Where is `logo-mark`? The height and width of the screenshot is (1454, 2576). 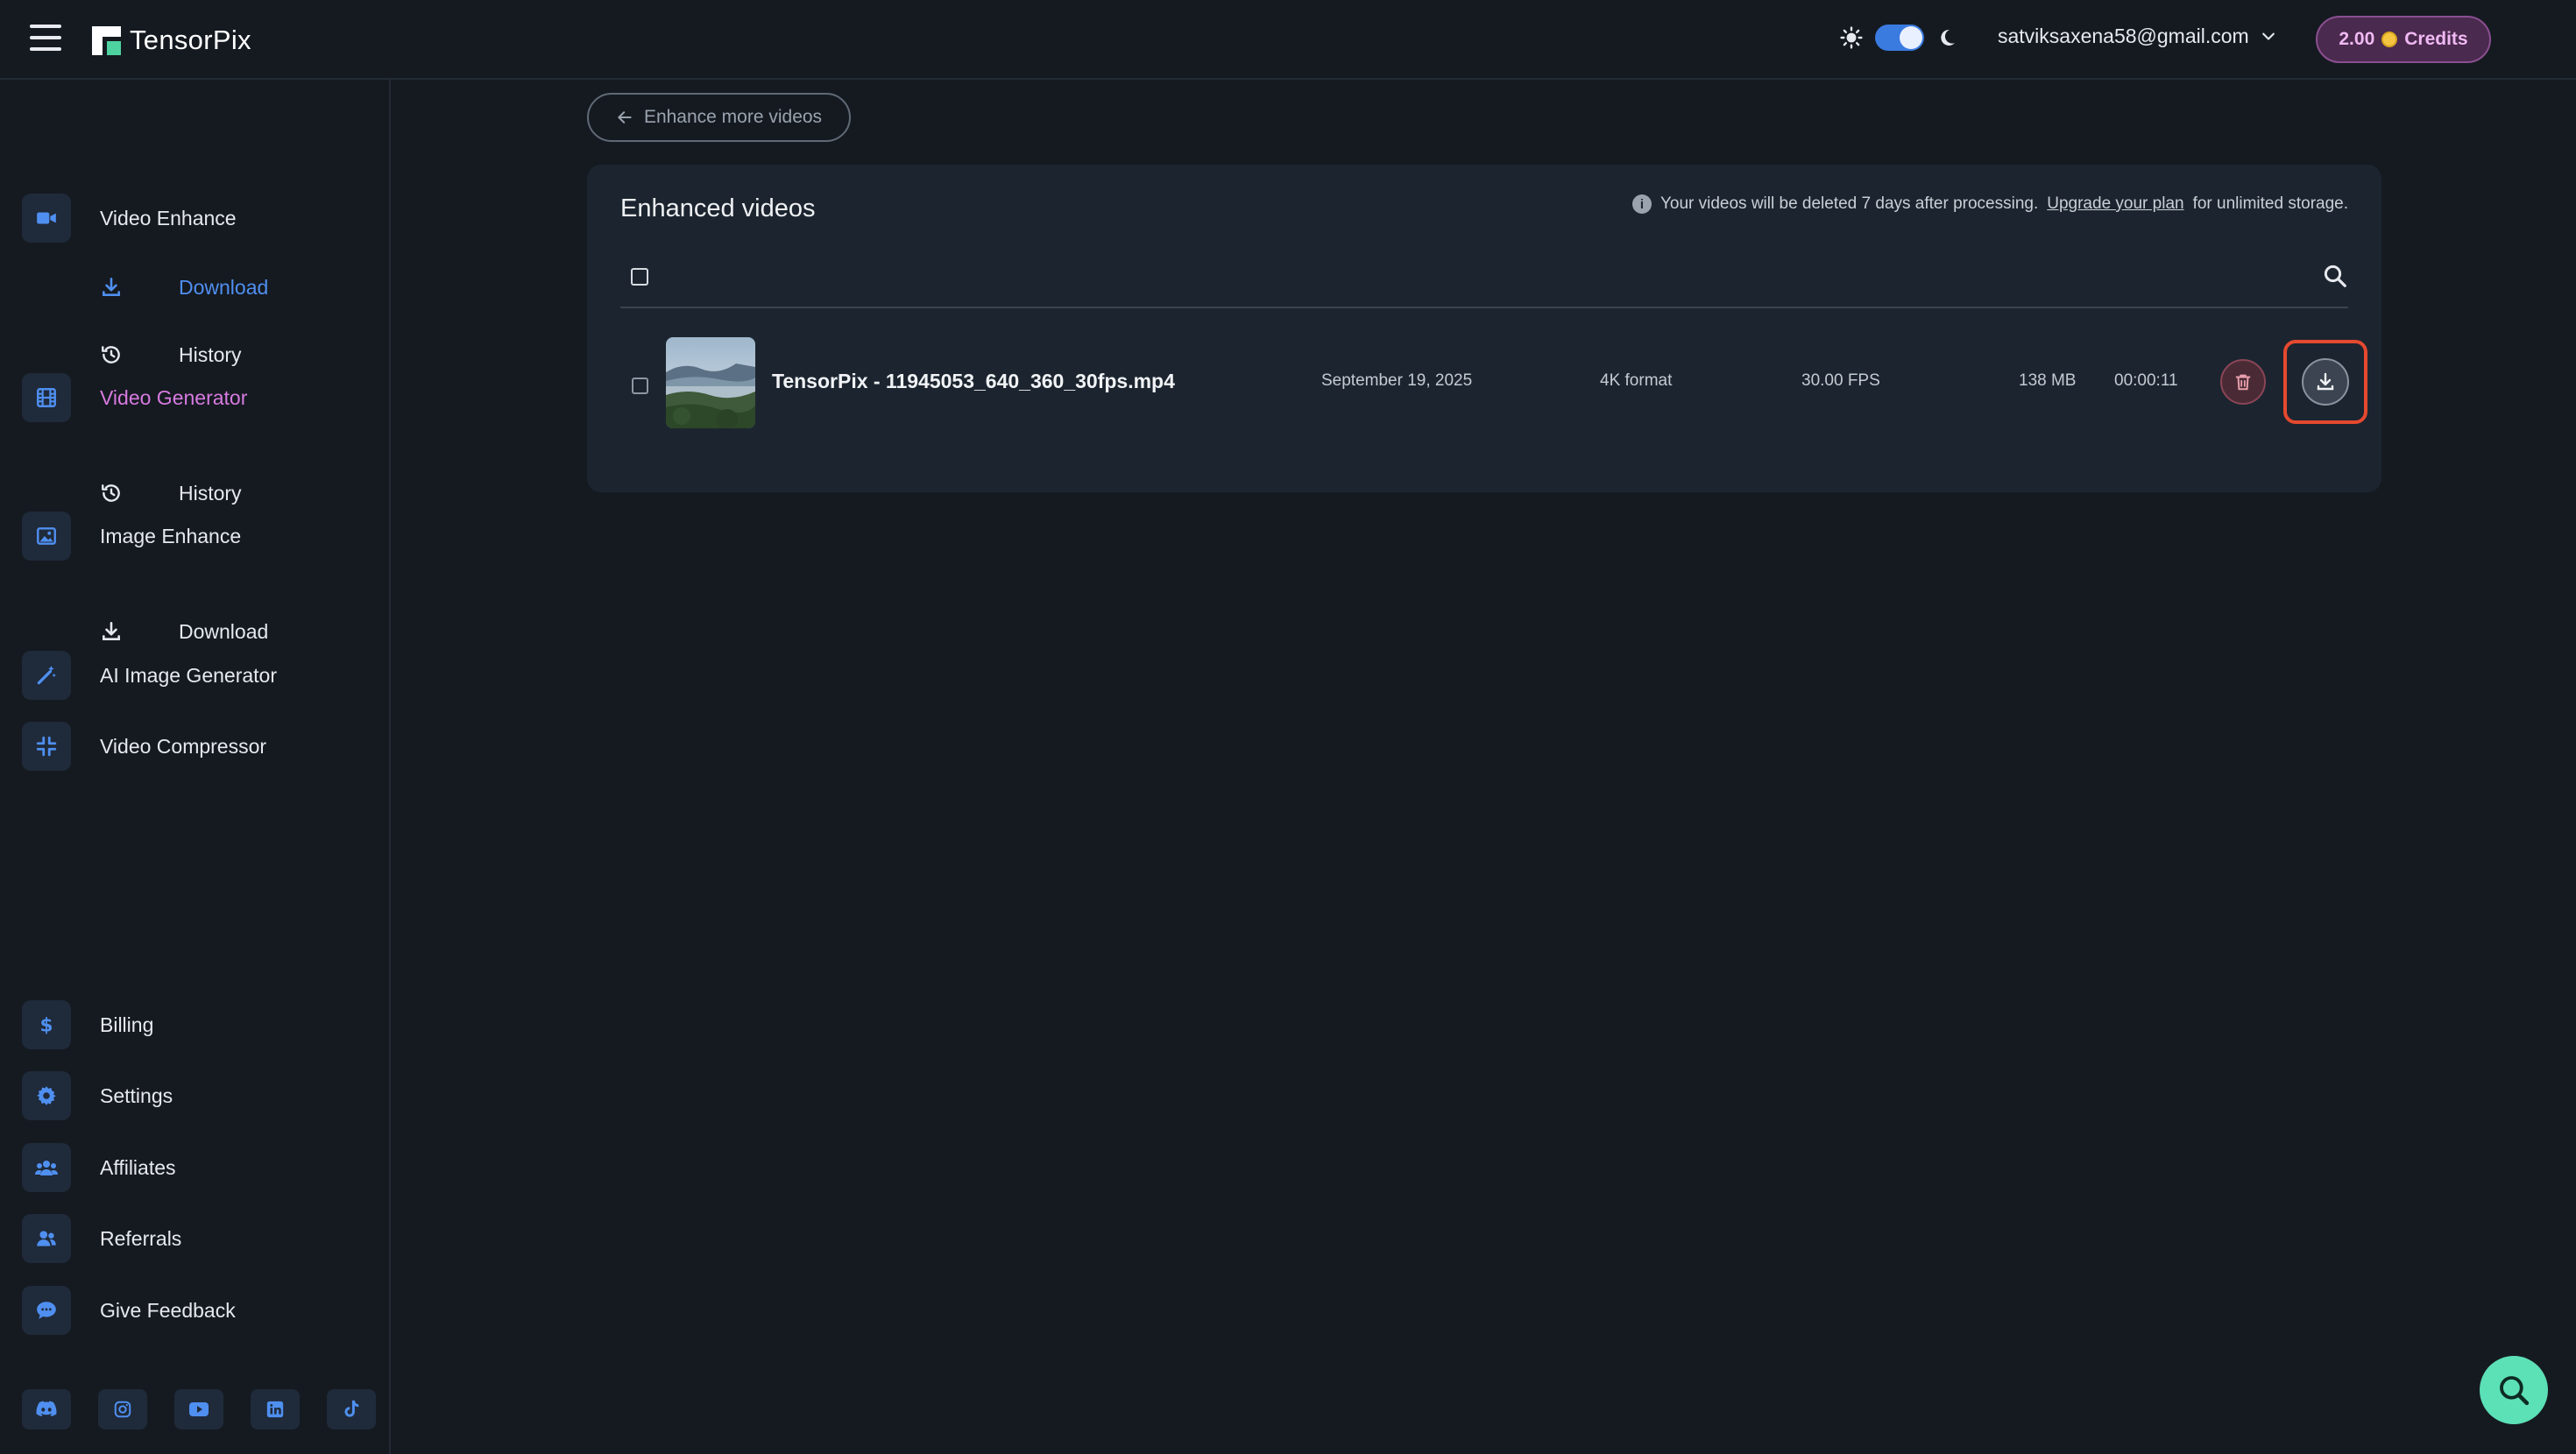 logo-mark is located at coordinates (106, 40).